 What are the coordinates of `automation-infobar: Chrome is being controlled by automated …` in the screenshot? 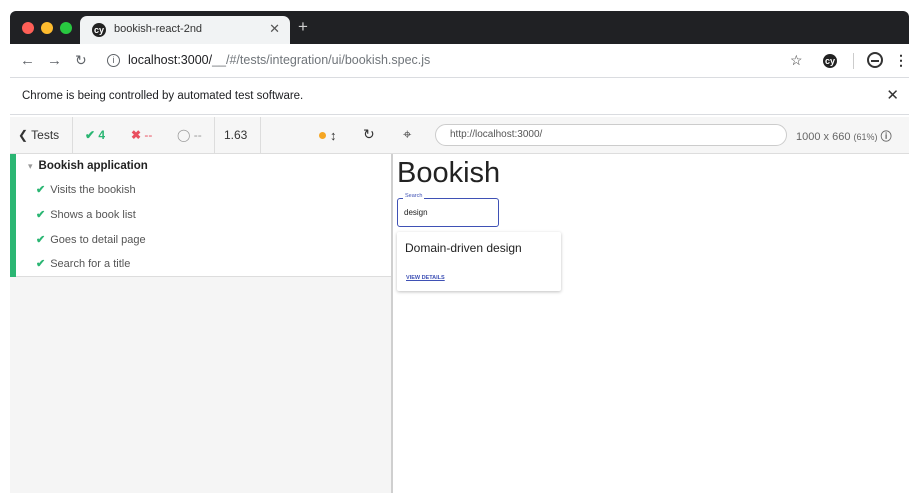 It's located at (459, 96).